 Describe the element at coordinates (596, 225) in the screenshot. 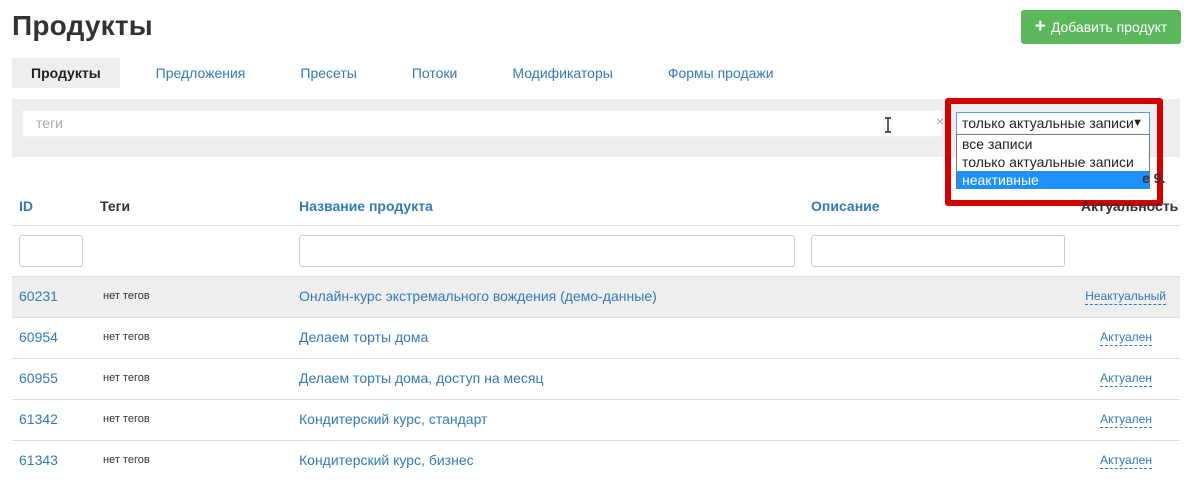

I see `header-divider` at that location.